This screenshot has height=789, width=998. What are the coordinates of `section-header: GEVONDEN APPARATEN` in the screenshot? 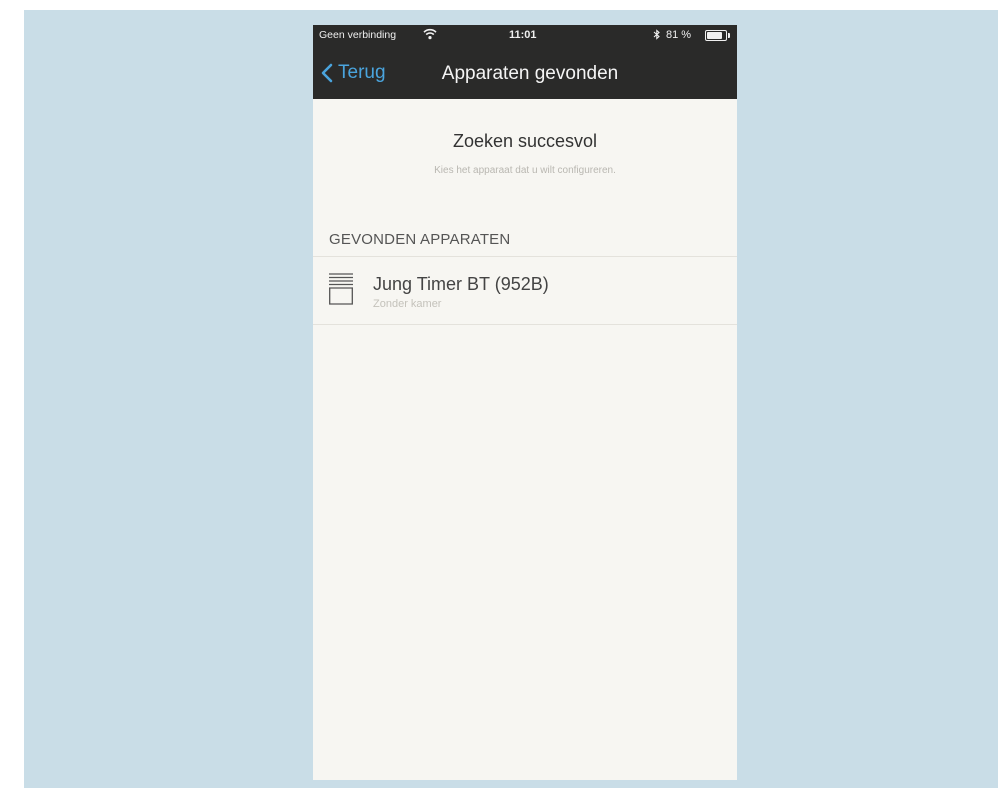 It's located at (420, 239).